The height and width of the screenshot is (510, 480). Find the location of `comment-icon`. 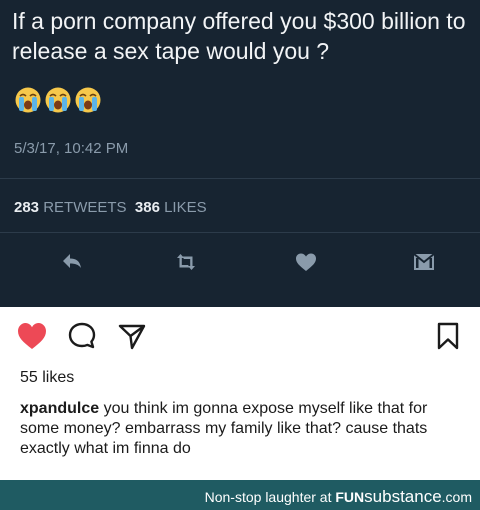

comment-icon is located at coordinates (82, 335).